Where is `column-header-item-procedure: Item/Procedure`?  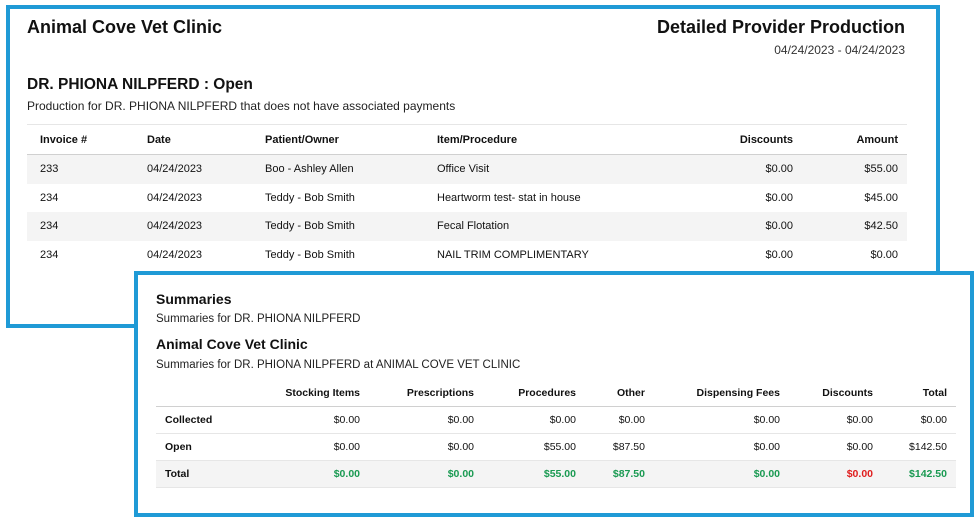 column-header-item-procedure: Item/Procedure is located at coordinates (551, 139).